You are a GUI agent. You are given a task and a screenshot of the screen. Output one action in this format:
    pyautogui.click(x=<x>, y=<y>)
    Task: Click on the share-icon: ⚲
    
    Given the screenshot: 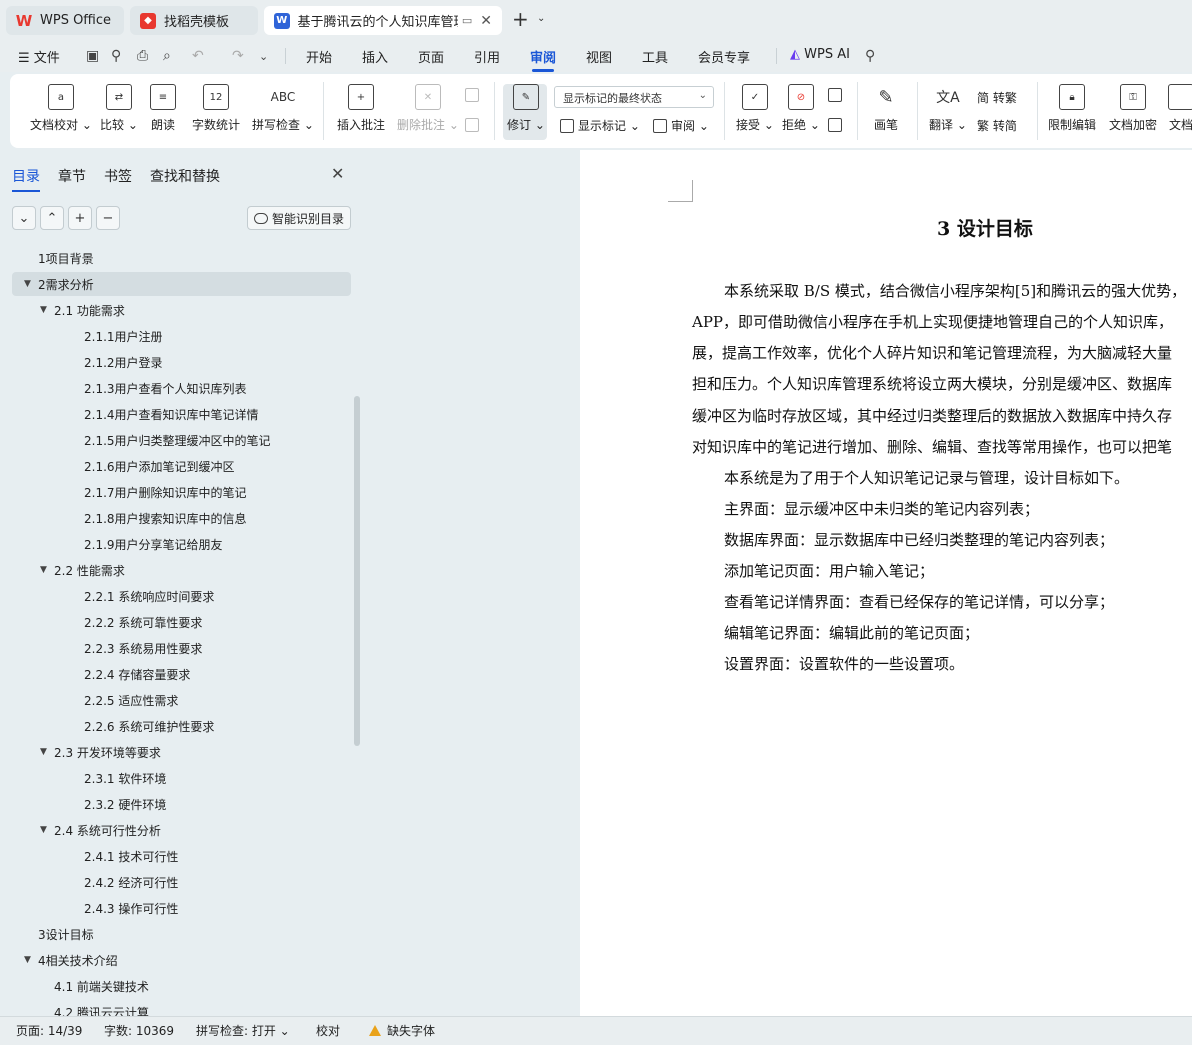 What is the action you would take?
    pyautogui.click(x=116, y=56)
    